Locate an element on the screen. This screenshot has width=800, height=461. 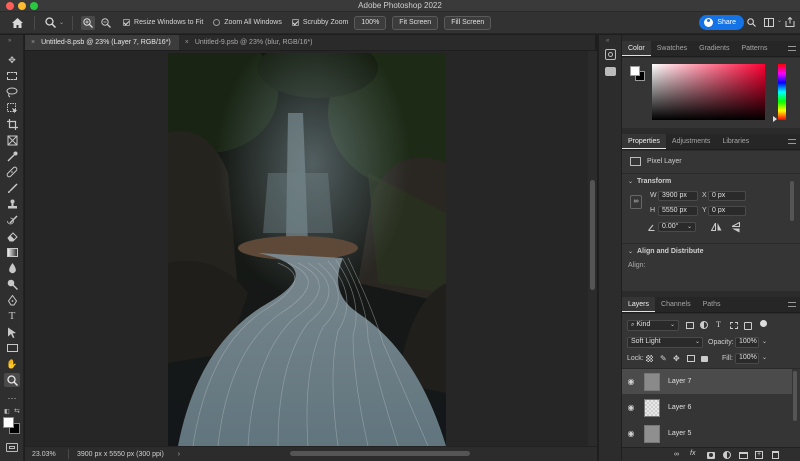
foreground-color-swatch is located at coordinates (8, 422).